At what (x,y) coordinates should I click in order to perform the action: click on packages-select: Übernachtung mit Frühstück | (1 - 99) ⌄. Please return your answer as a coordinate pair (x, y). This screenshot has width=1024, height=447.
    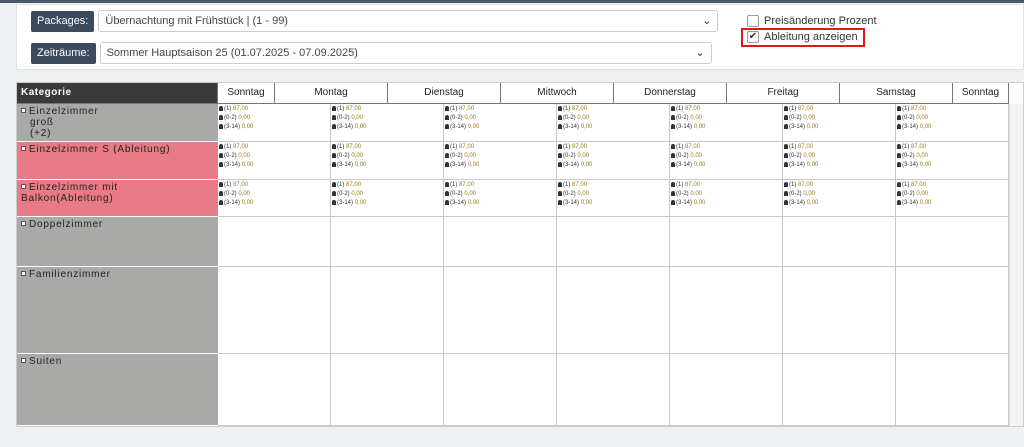
    Looking at the image, I should click on (408, 21).